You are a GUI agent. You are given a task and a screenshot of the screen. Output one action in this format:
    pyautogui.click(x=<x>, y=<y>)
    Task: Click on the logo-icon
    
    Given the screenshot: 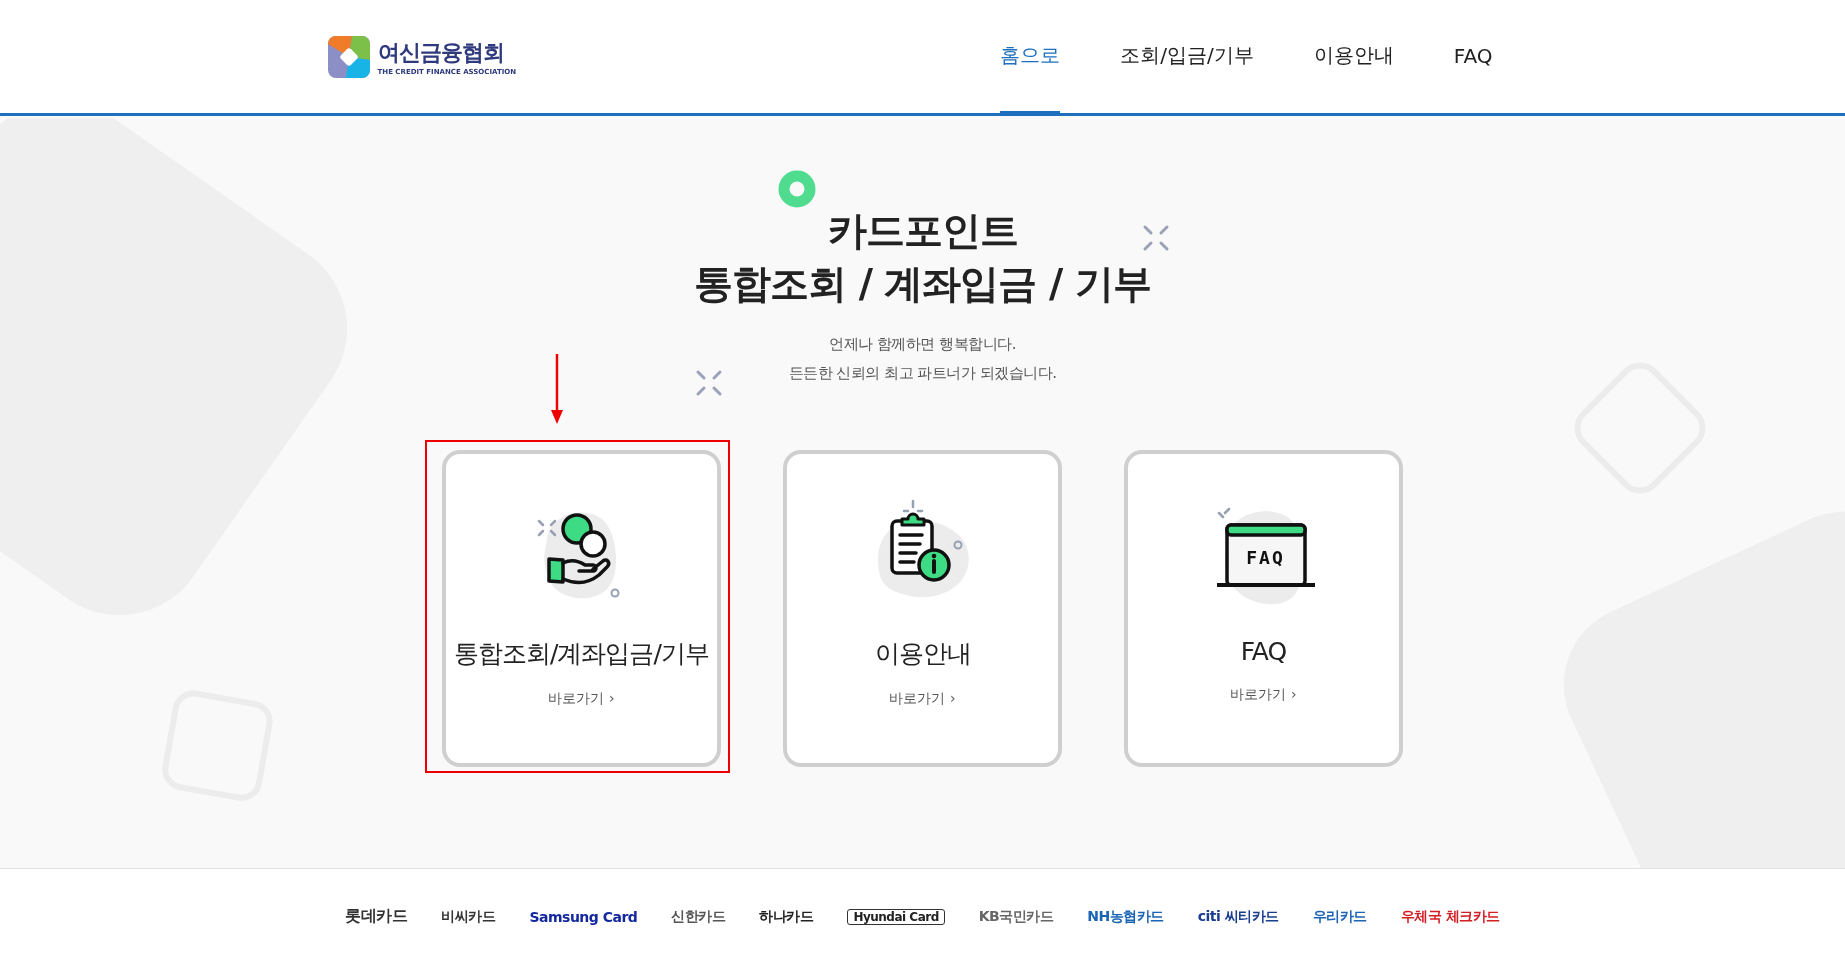 What is the action you would take?
    pyautogui.click(x=348, y=56)
    